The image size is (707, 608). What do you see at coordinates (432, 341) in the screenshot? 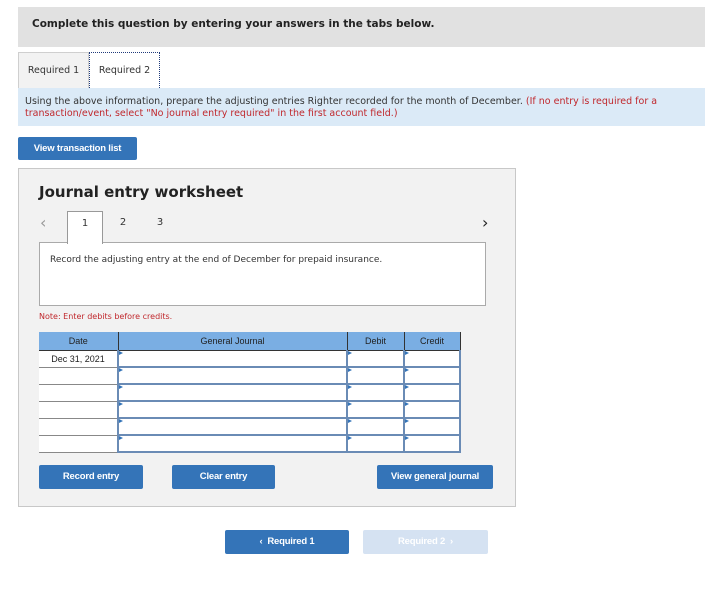
I see `header-credit: Credit` at bounding box center [432, 341].